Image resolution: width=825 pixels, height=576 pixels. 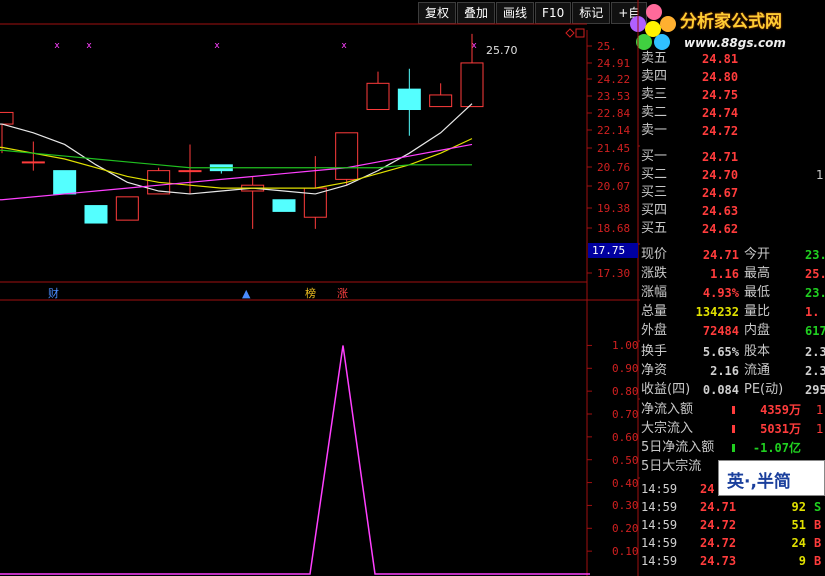 I want to click on ime-status-bar: 英·,半简, so click(x=771, y=478).